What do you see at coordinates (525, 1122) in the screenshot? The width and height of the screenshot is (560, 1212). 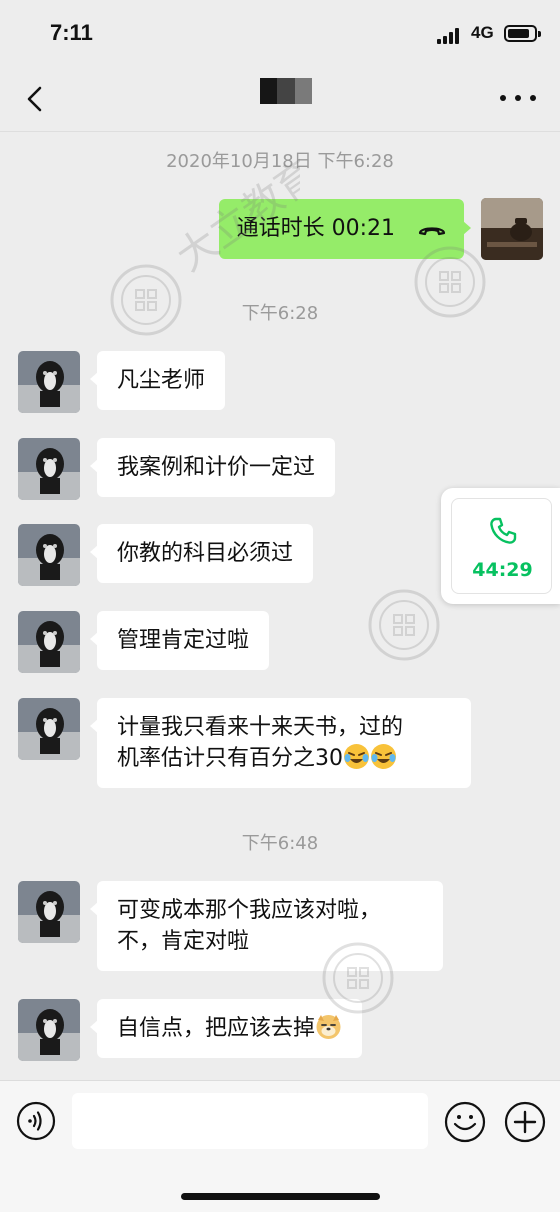 I see `plus-icon` at bounding box center [525, 1122].